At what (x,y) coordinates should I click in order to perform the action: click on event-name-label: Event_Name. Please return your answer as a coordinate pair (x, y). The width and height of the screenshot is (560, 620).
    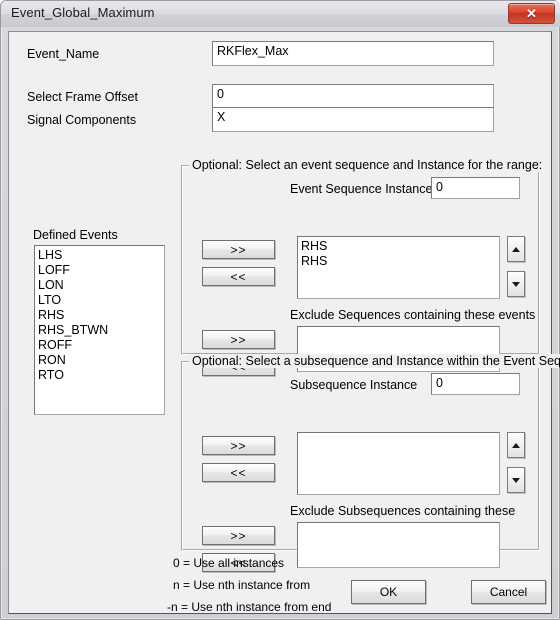
    Looking at the image, I should click on (63, 54).